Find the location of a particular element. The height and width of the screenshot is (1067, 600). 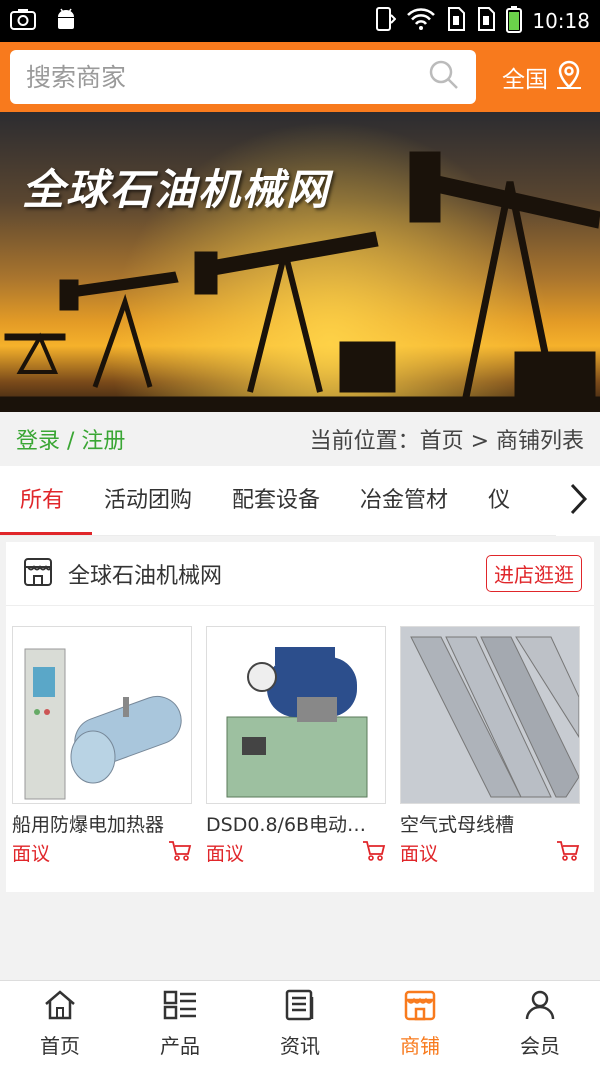

news-icon is located at coordinates (300, 1007).